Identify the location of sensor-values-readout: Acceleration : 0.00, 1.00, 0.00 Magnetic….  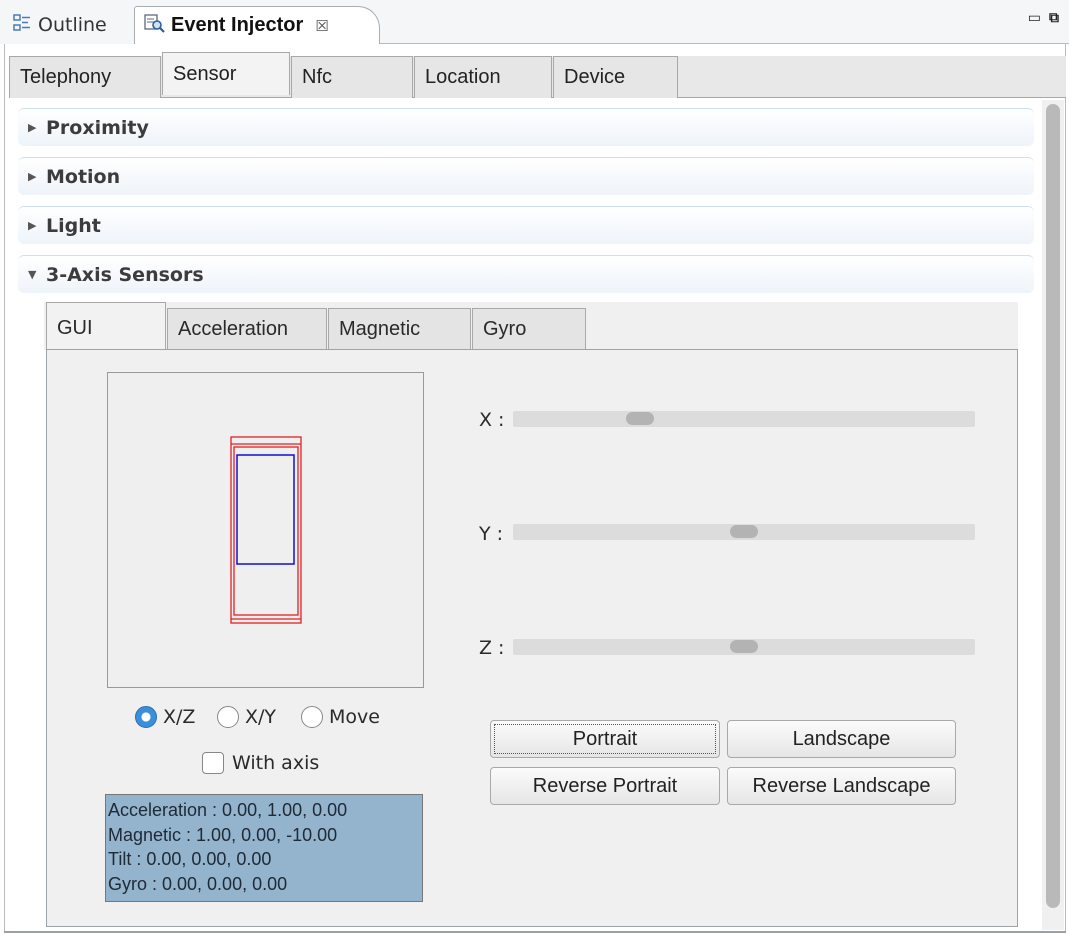
(264, 848).